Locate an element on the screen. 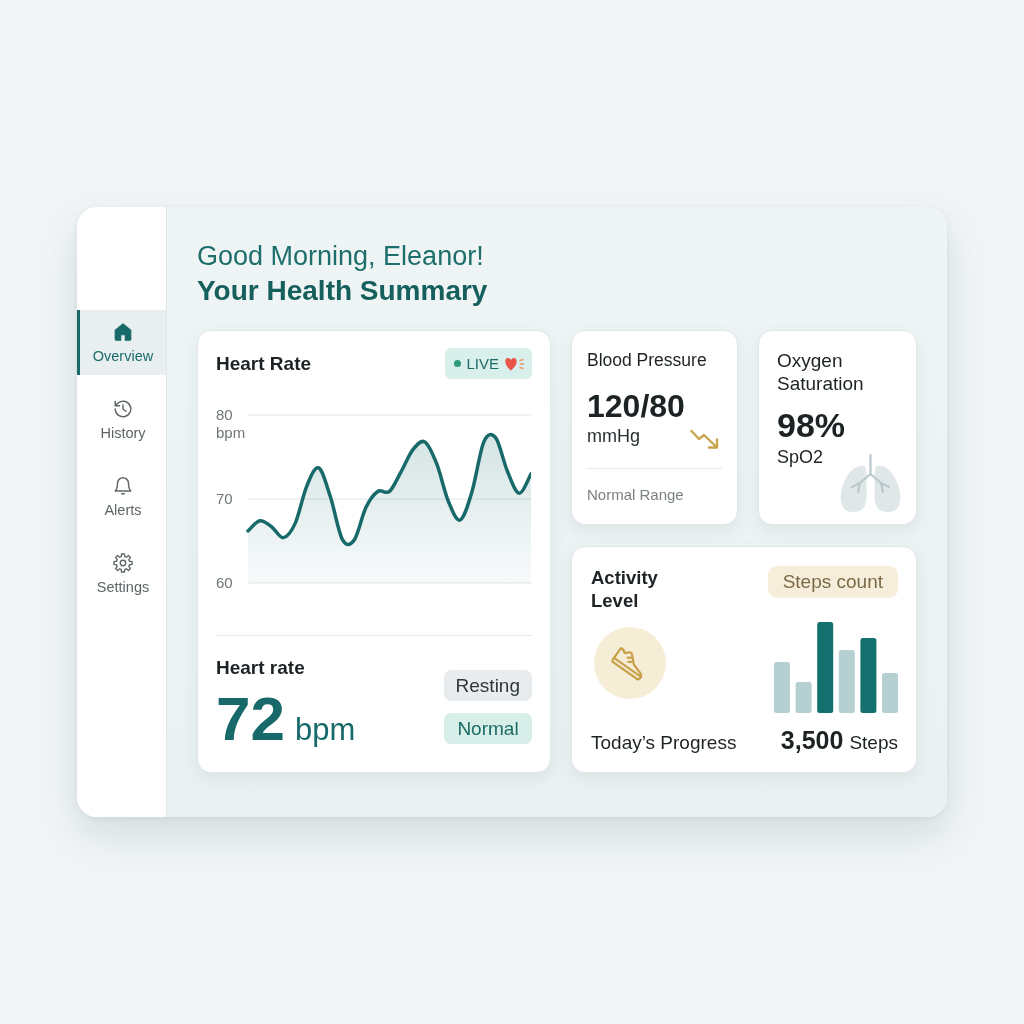  progress-label: Today’s Progress is located at coordinates (664, 743).